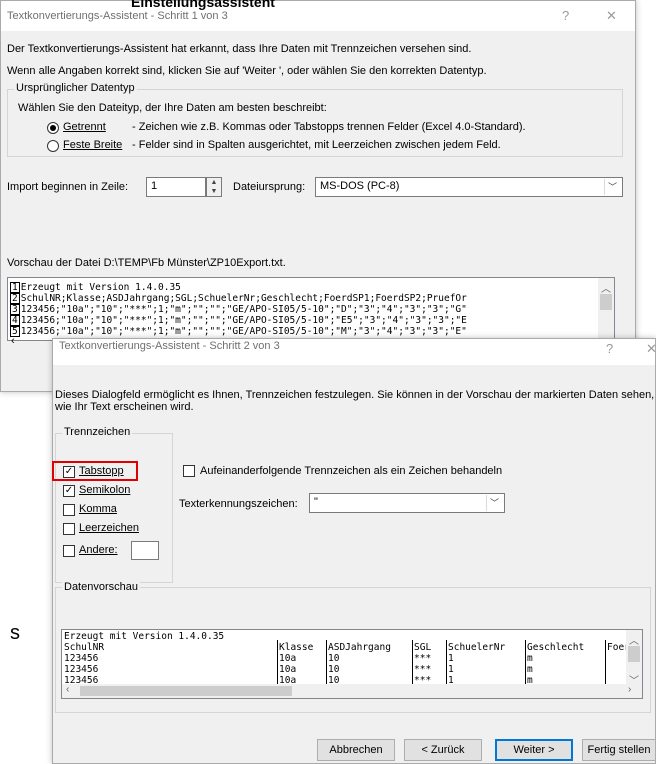 The width and height of the screenshot is (656, 764). What do you see at coordinates (494, 503) in the screenshot?
I see `chevron-down-icon: ﹀` at bounding box center [494, 503].